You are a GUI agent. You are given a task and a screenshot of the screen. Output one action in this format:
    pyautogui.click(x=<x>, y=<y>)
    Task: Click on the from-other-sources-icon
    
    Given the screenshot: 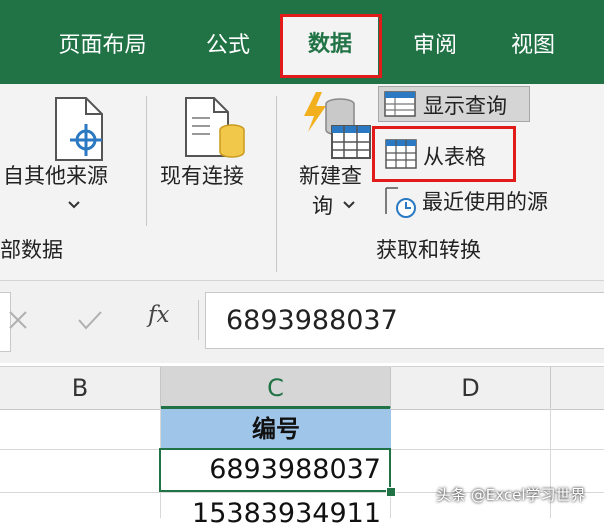 What is the action you would take?
    pyautogui.click(x=79, y=129)
    